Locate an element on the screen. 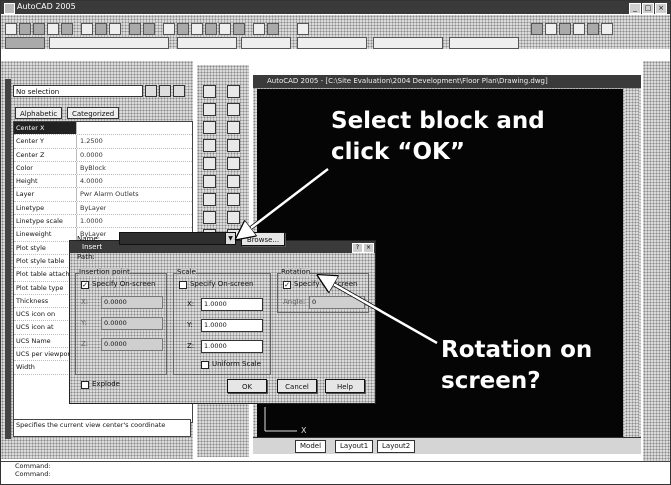  scale-x-field: 1.0000 is located at coordinates (232, 304).